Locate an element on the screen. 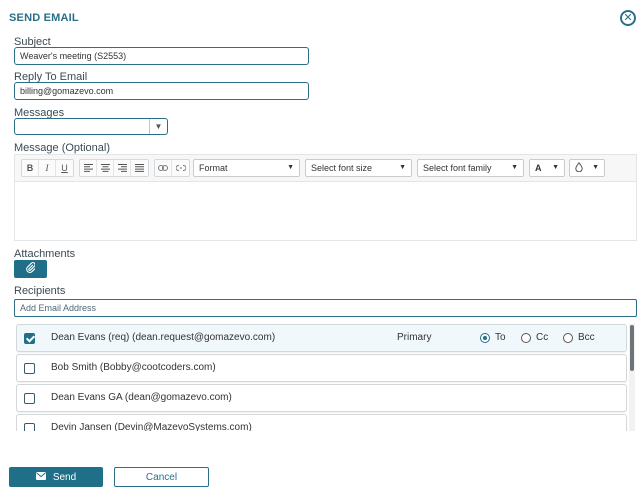 This screenshot has width=644, height=494. font-size-dropdown: Select font size ▼ is located at coordinates (358, 168).